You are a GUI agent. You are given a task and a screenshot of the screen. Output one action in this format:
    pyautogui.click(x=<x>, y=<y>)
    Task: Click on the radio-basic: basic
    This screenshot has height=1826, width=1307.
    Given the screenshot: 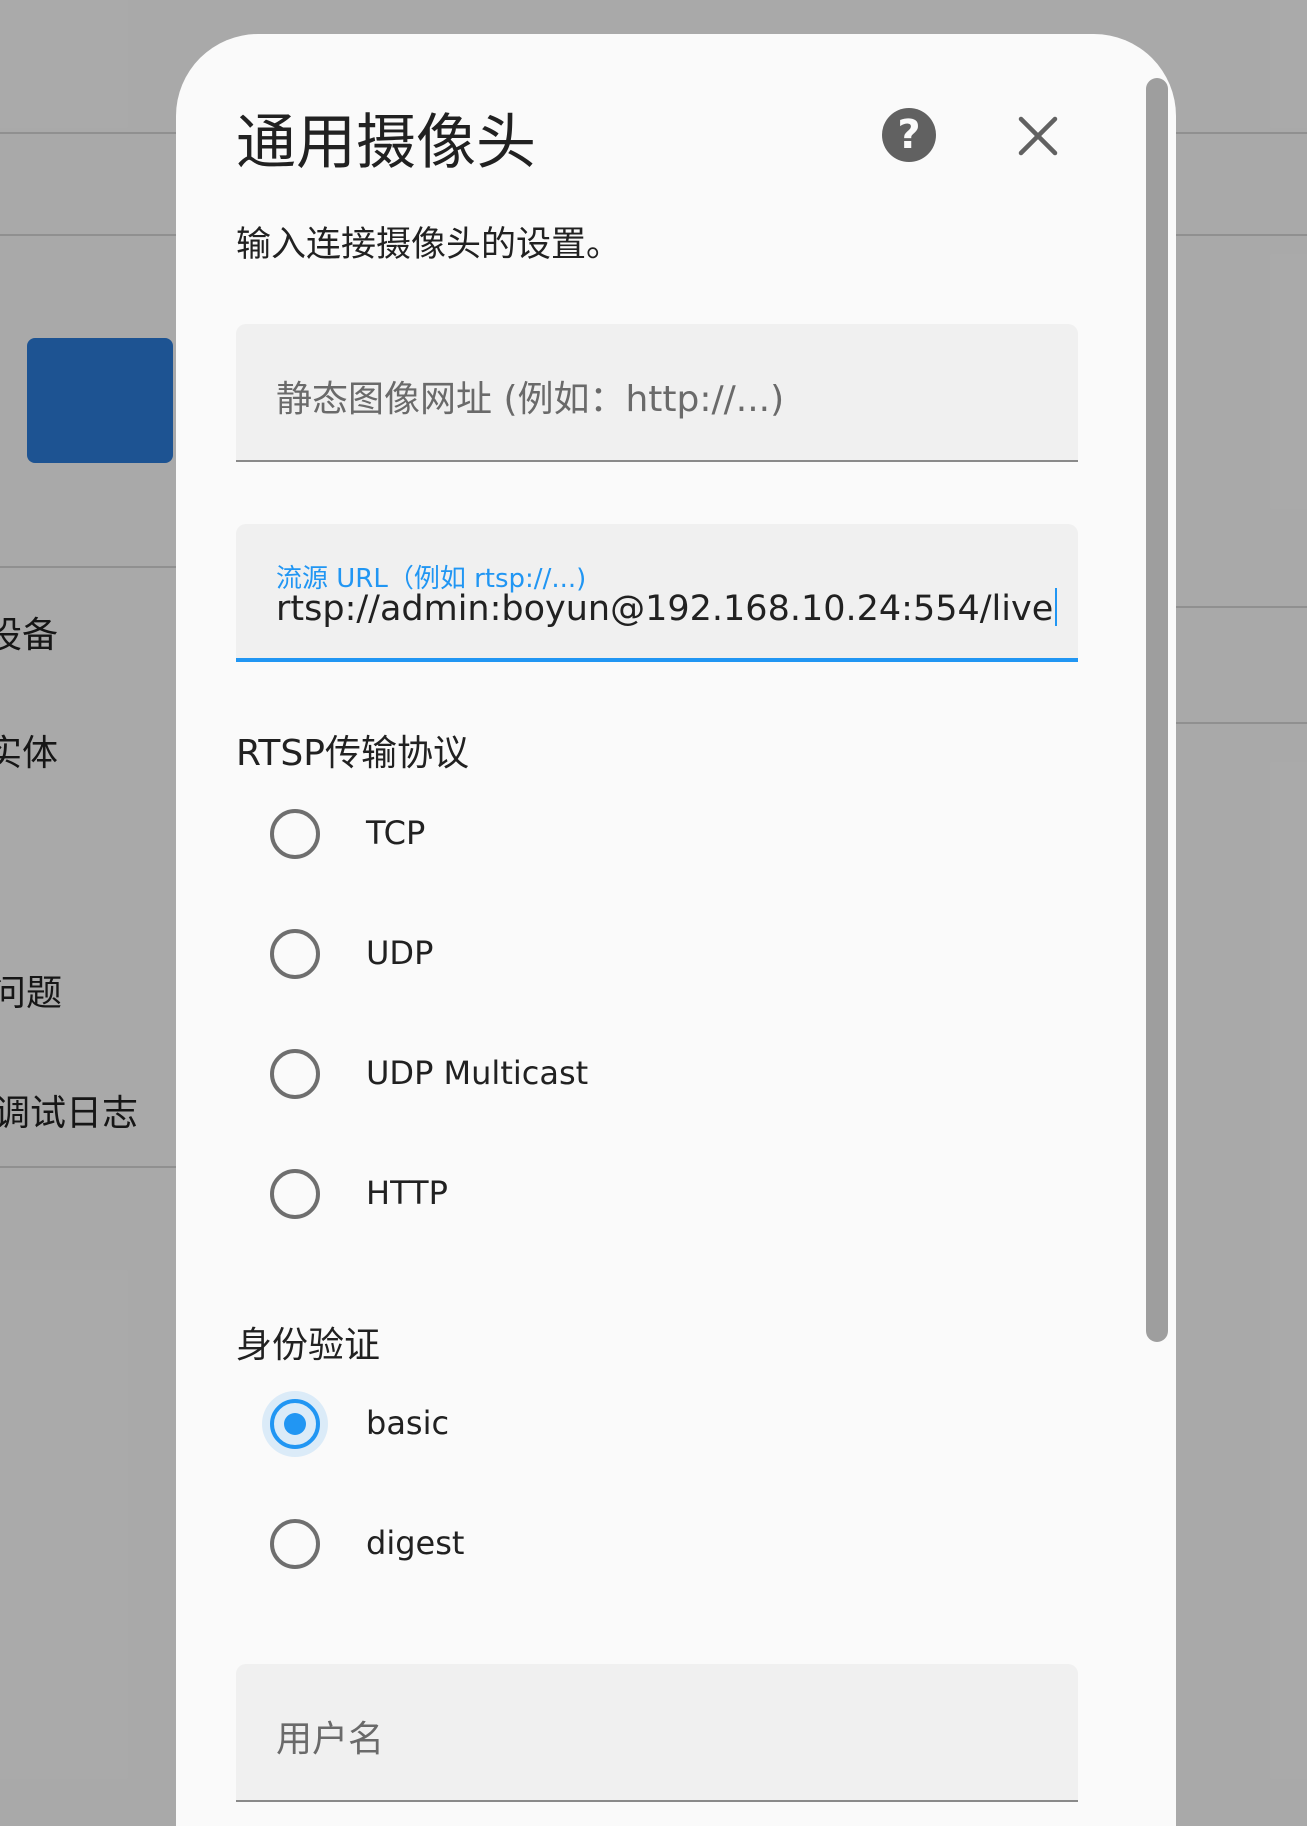 What is the action you would take?
    pyautogui.click(x=616, y=1424)
    